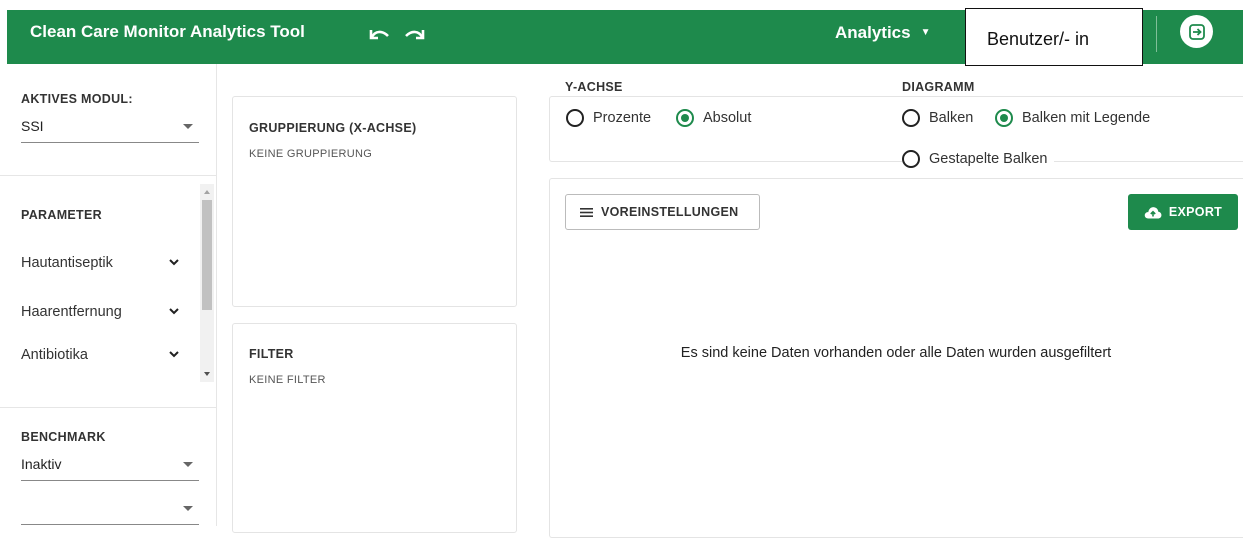 The image size is (1243, 538). I want to click on list-icon, so click(586, 212).